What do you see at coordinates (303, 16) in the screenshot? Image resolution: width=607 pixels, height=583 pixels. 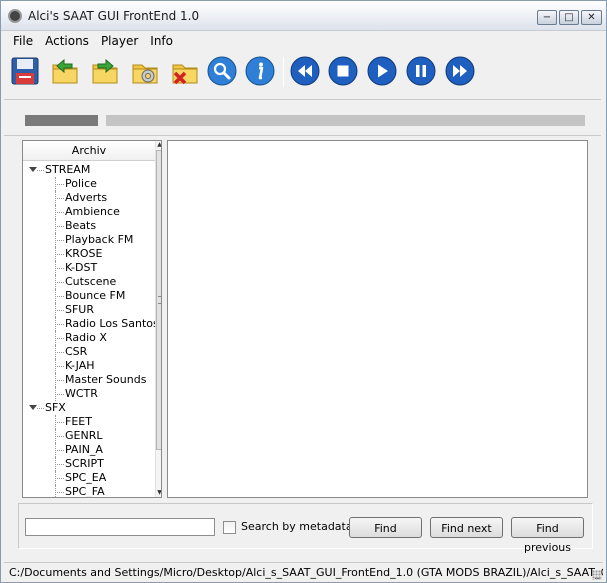 I see `title-bar: Alci's SAAT GUI FrontEnd 1.0 − □ ✕` at bounding box center [303, 16].